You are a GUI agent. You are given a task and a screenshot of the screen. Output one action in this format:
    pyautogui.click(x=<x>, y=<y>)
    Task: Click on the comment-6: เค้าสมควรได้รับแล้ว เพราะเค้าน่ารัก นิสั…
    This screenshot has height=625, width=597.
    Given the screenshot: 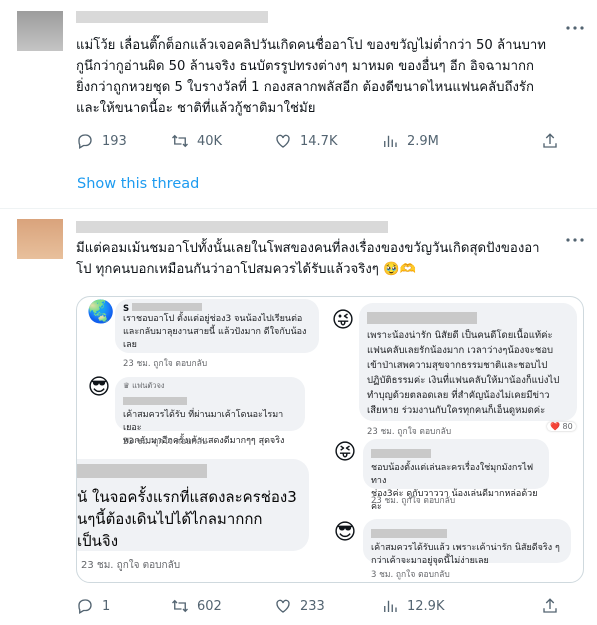 What is the action you would take?
    pyautogui.click(x=467, y=542)
    